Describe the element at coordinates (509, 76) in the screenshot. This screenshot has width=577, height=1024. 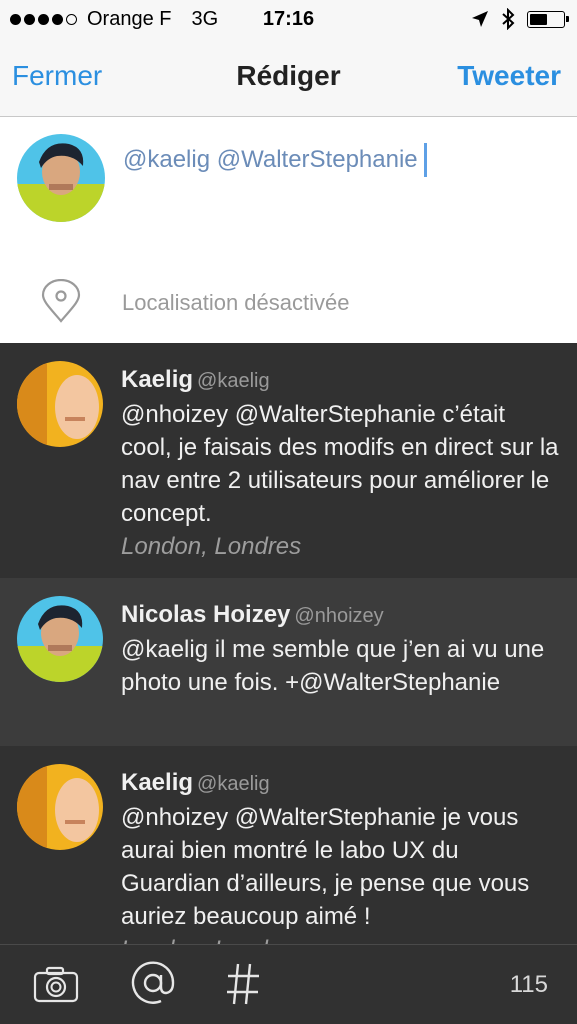
I see `tweet-button: Tweeter` at that location.